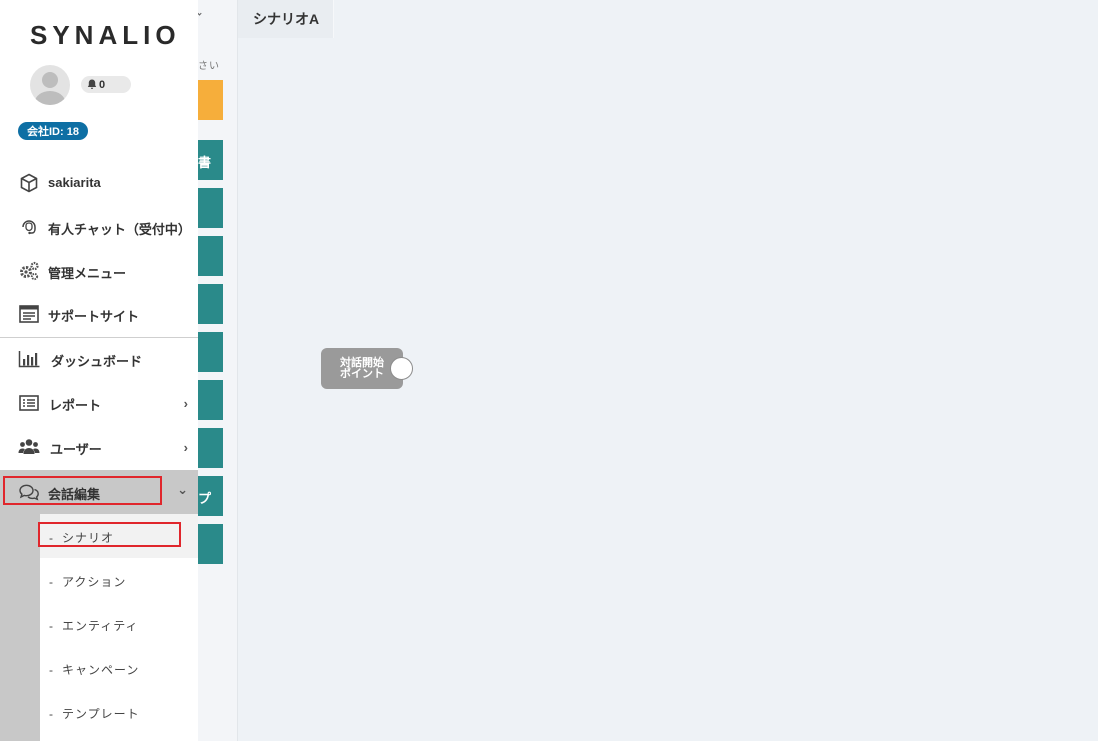 Image resolution: width=1098 pixels, height=741 pixels. Describe the element at coordinates (102, 84) in the screenshot. I see `notification-count: 0` at that location.